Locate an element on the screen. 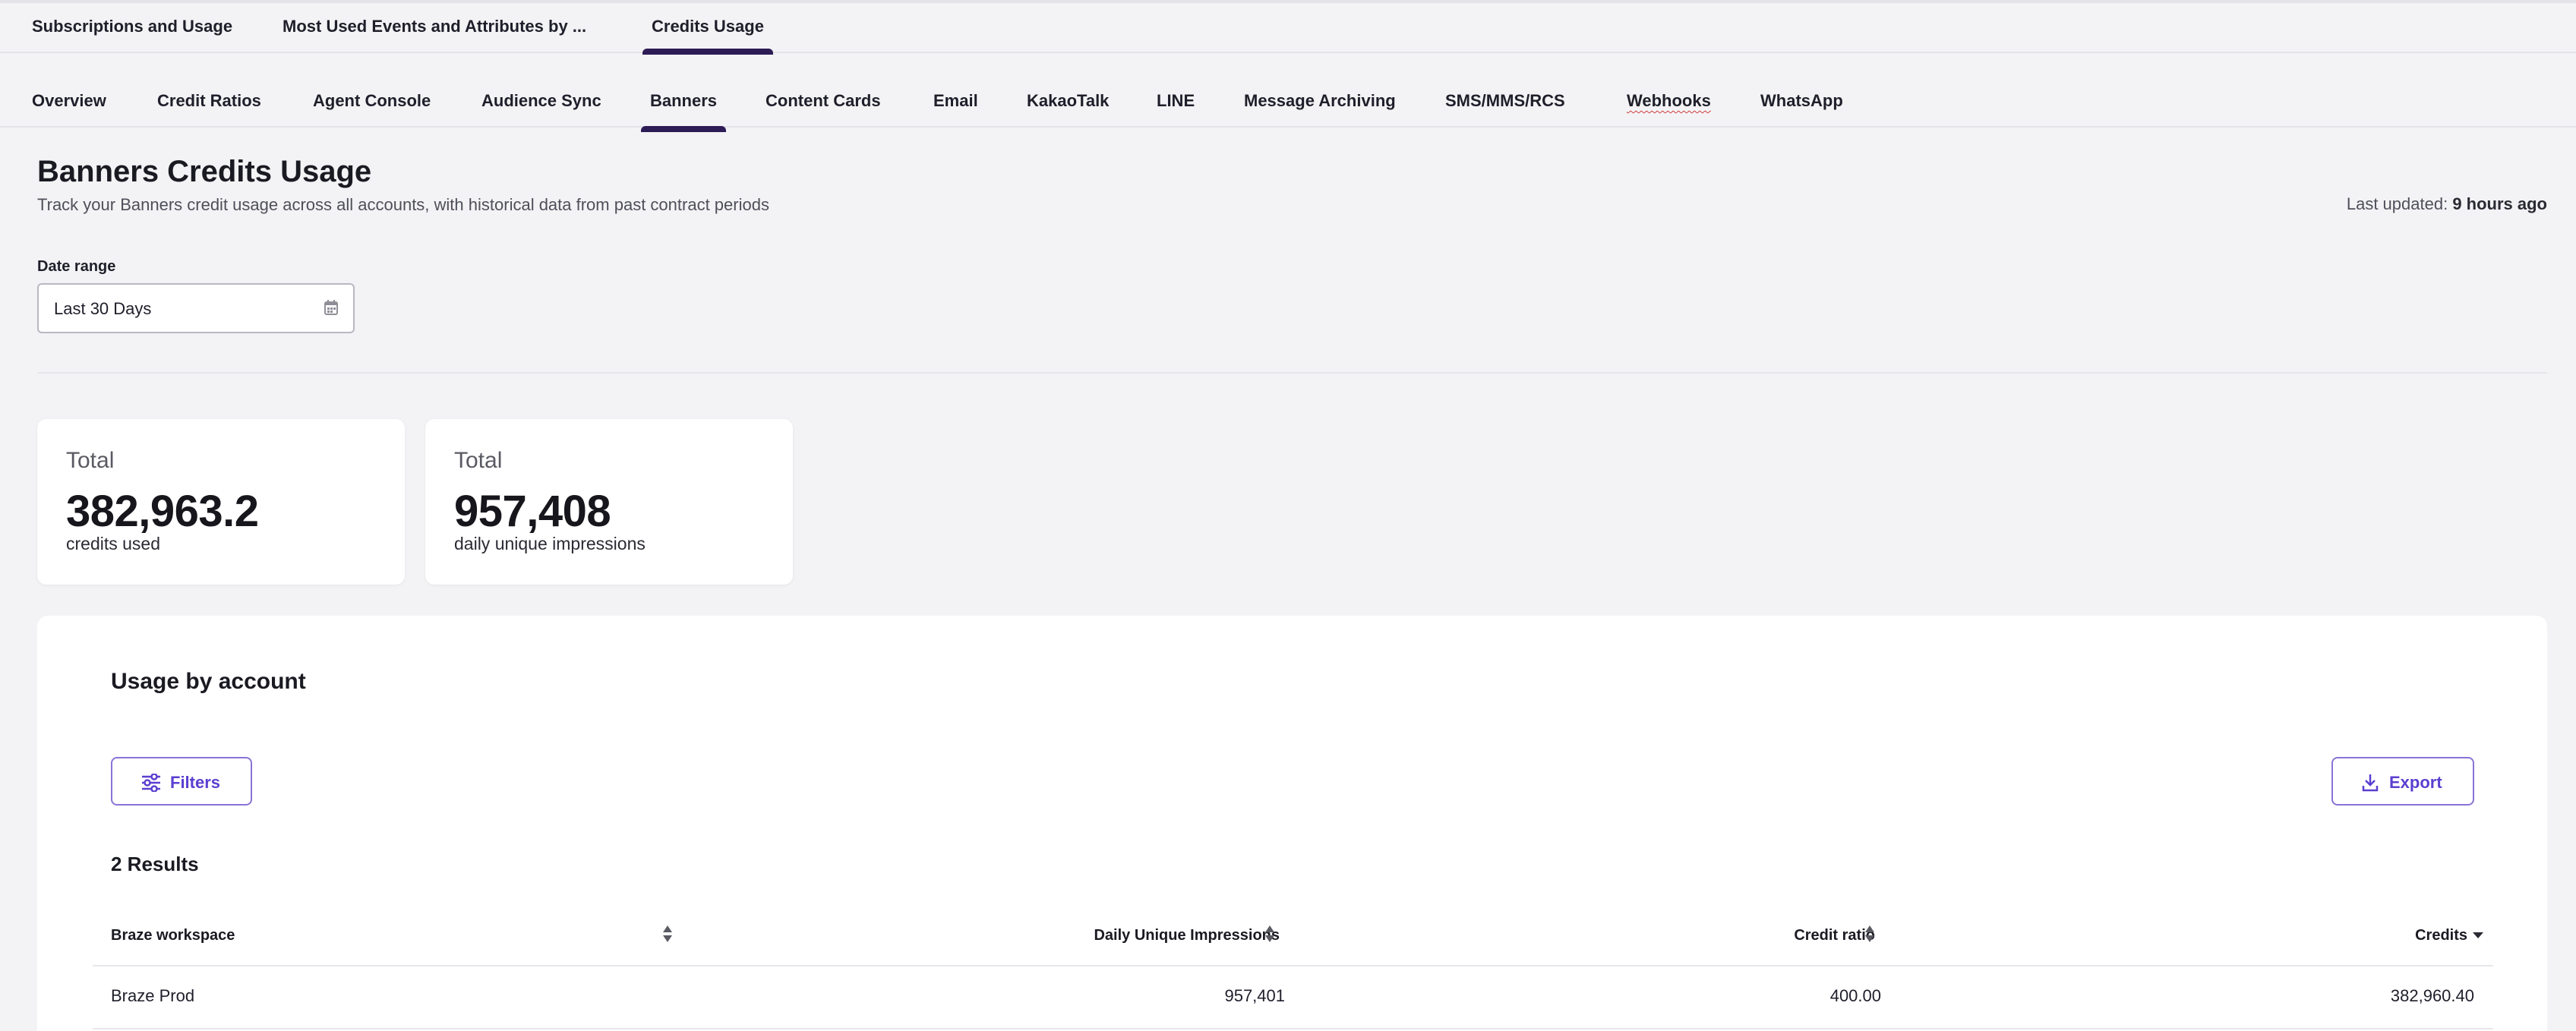  filters-button: Filters is located at coordinates (181, 781).